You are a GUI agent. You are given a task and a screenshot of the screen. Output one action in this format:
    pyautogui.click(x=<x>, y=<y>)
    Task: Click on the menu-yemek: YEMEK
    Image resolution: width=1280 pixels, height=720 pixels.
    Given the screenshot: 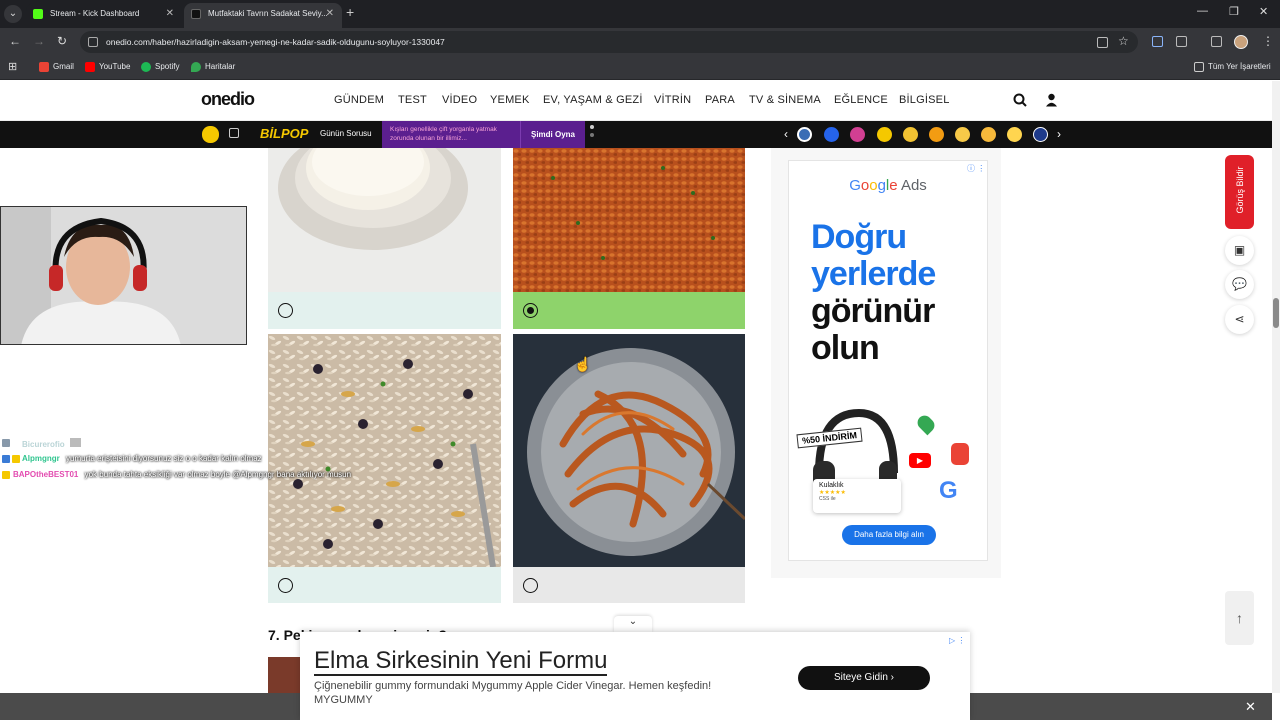 What is the action you would take?
    pyautogui.click(x=510, y=100)
    